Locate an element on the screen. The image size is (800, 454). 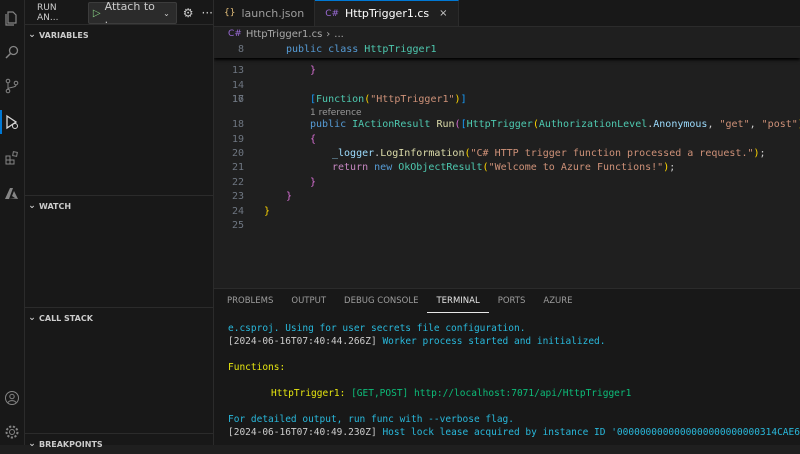
line-number: 20 is located at coordinates (237, 153).